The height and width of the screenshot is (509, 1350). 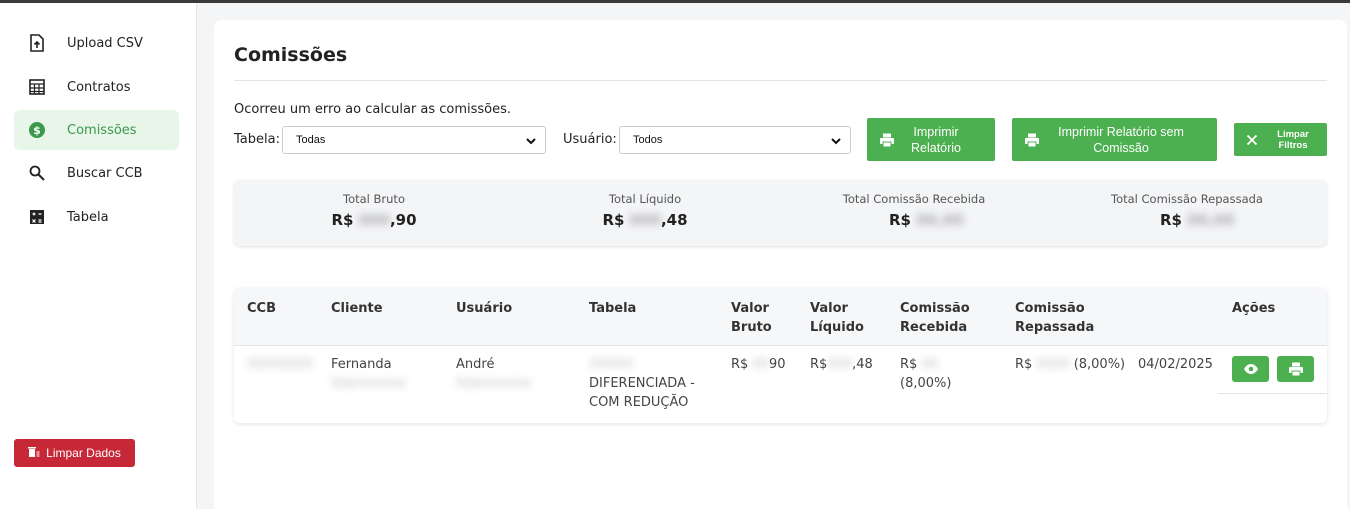 I want to click on tabela-filter-label: Tabela:, so click(x=257, y=139).